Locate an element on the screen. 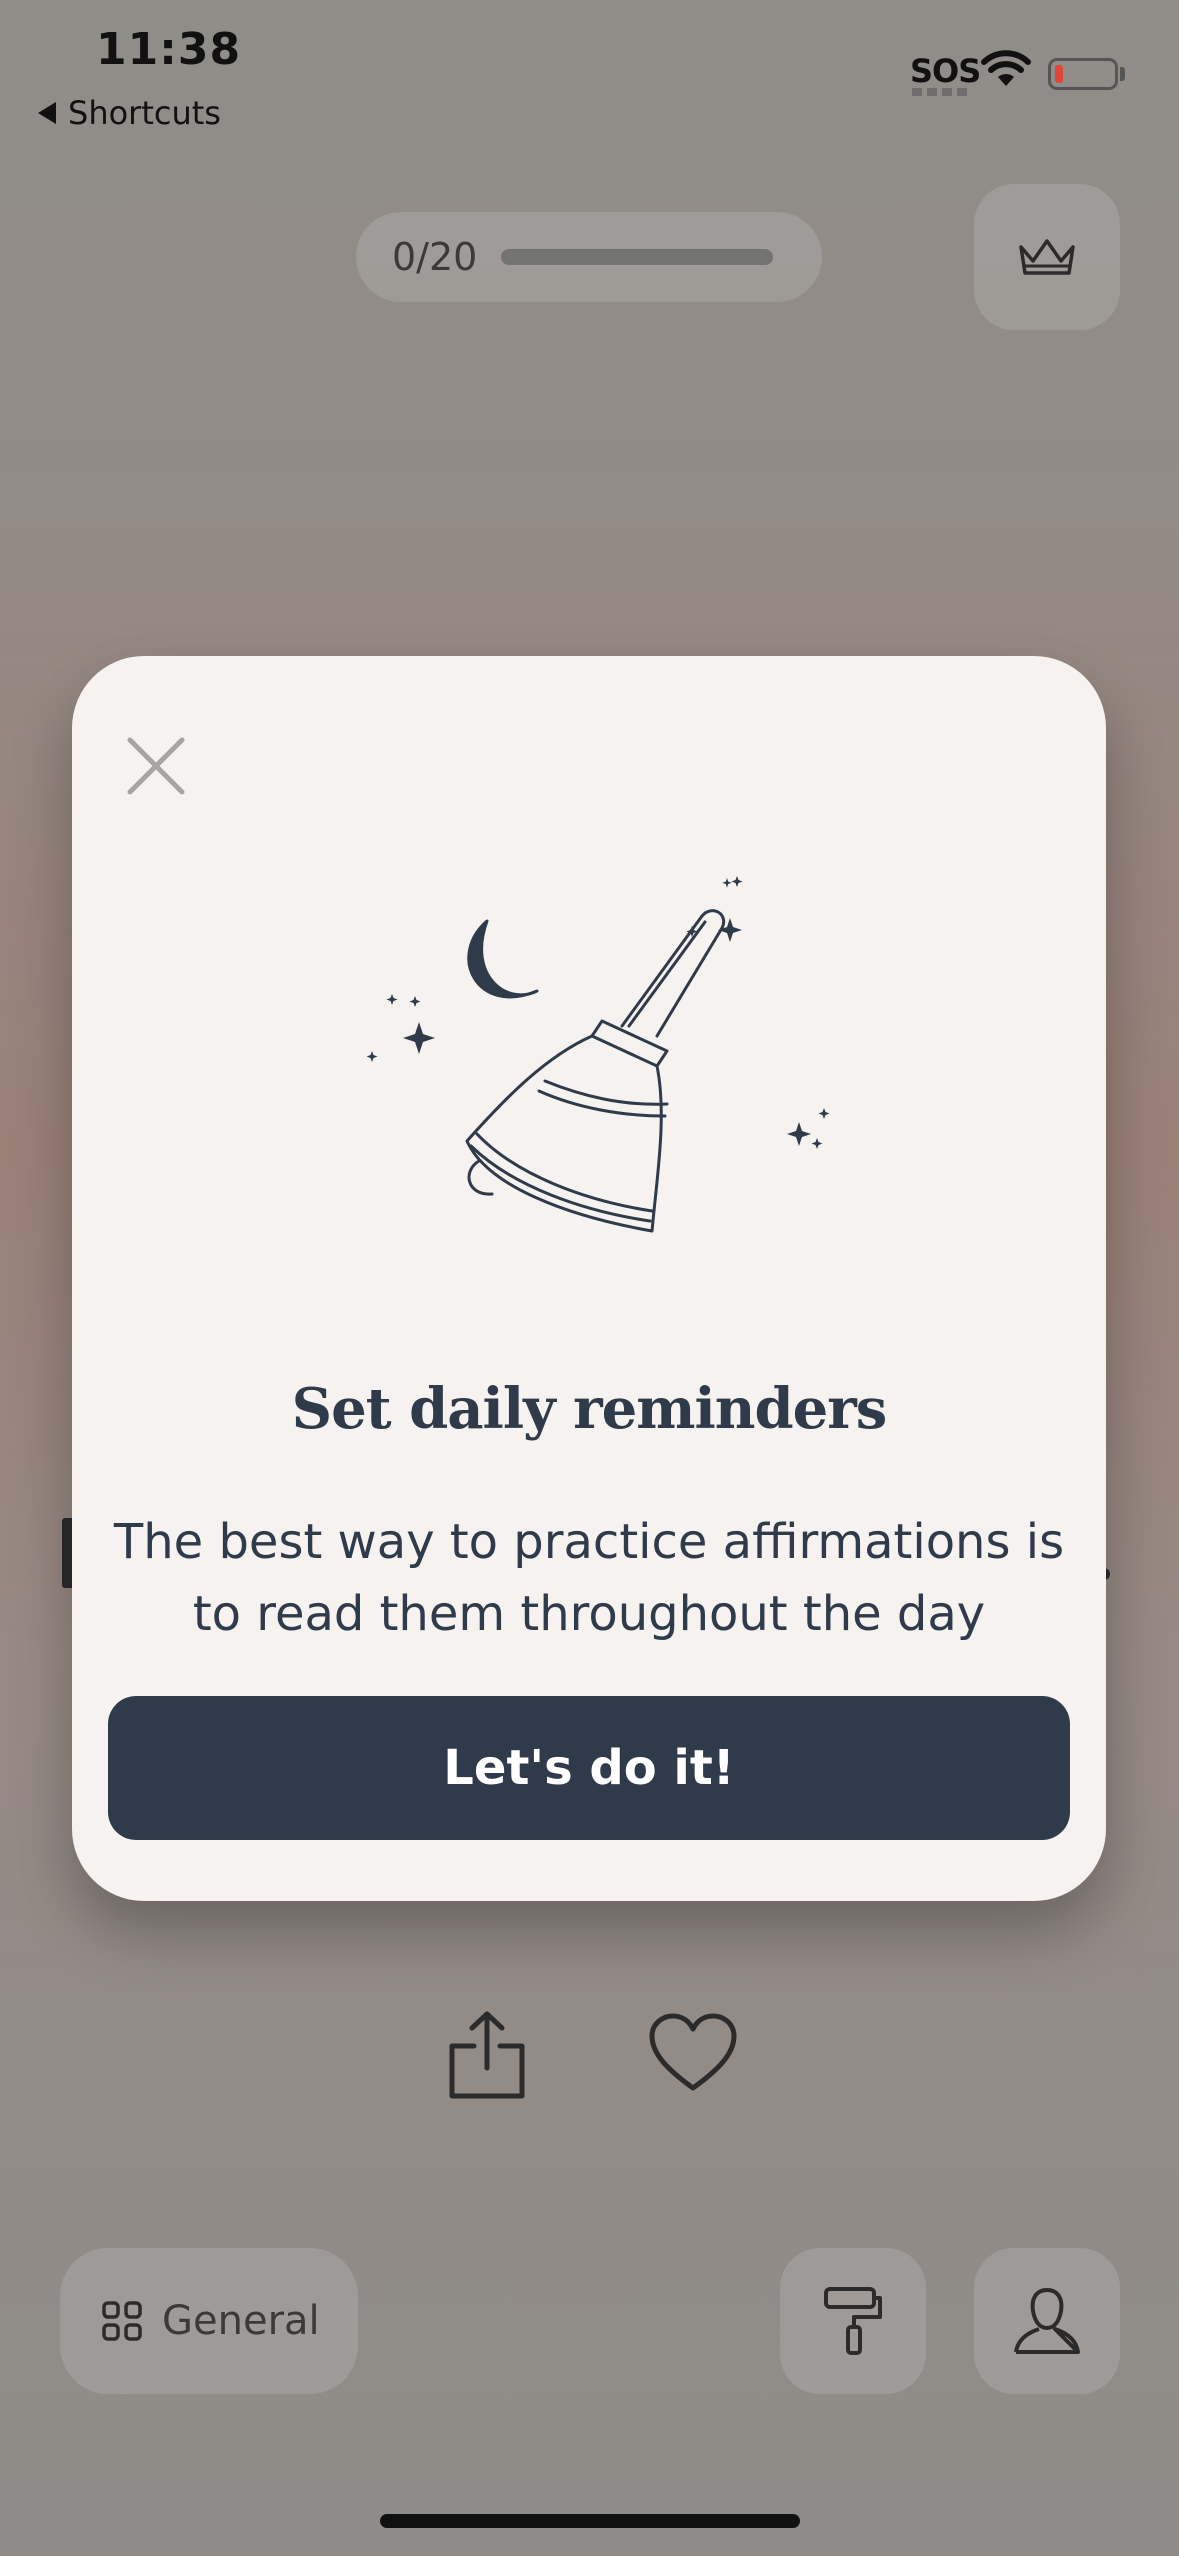  crown-icon is located at coordinates (1047, 257).